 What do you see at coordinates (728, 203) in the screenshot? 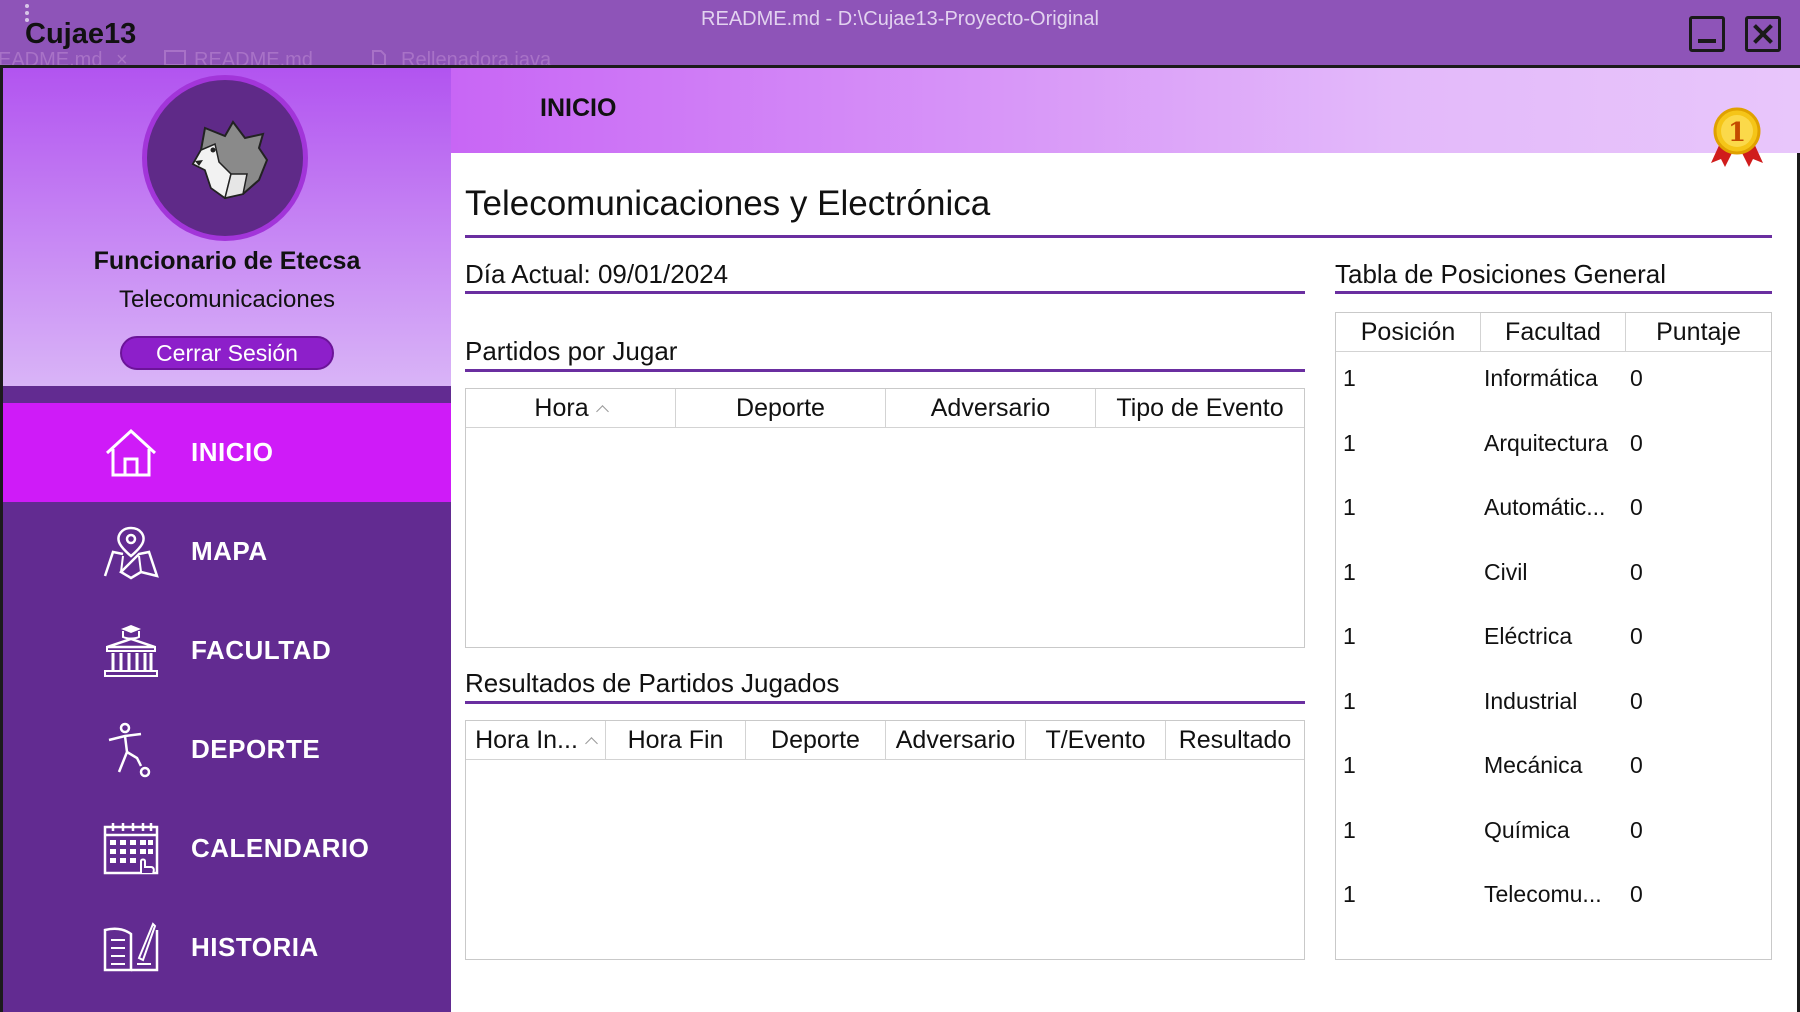
I see `page-title: Telecomunicaciones y Electrónica` at bounding box center [728, 203].